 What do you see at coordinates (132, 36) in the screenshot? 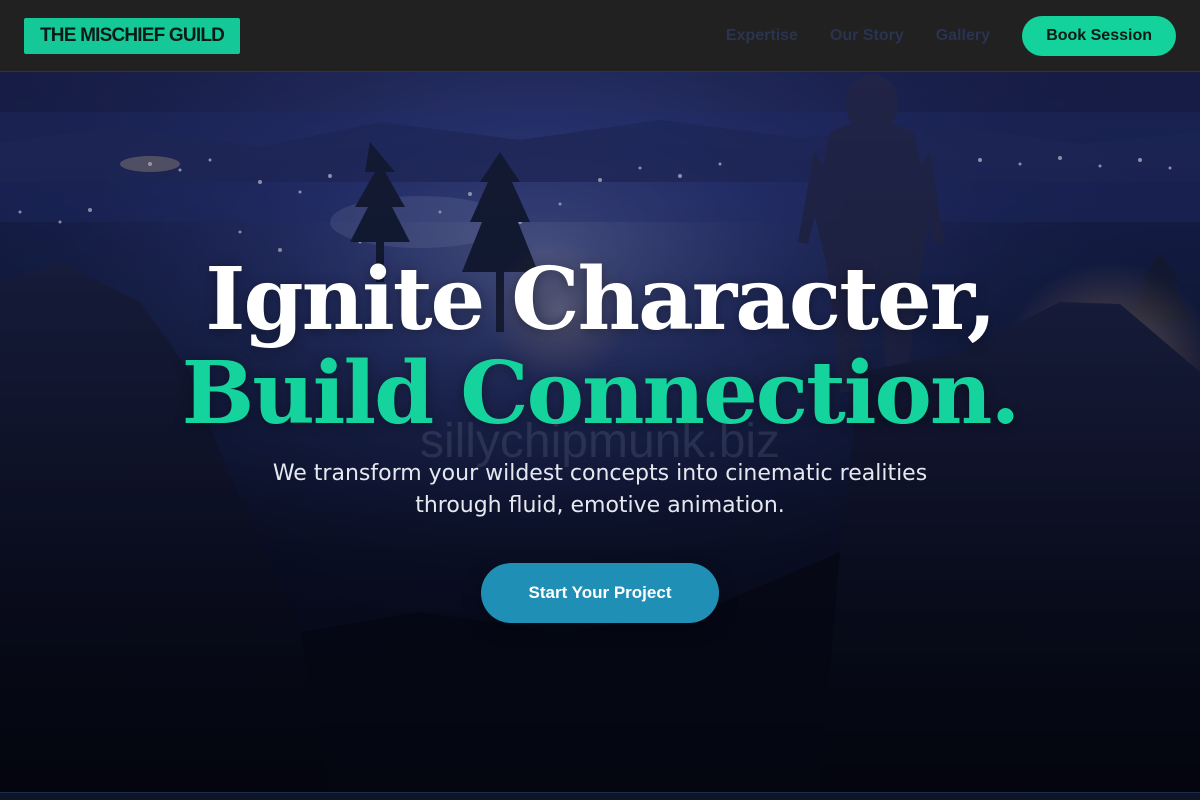
I see `brand-logo: THE MISCHIEF GUILD` at bounding box center [132, 36].